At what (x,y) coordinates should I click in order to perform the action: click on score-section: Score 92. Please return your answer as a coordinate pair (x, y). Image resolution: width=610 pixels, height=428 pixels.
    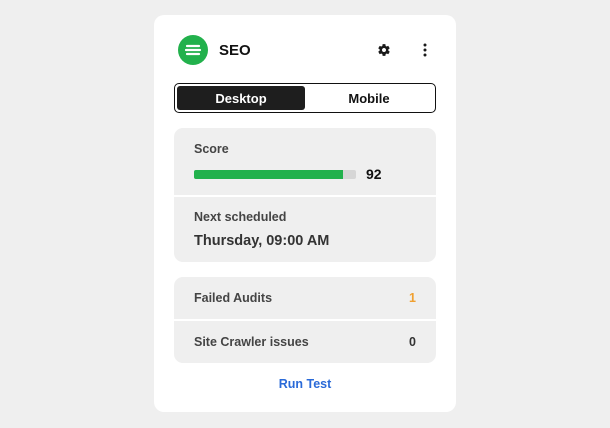
    Looking at the image, I should click on (305, 161).